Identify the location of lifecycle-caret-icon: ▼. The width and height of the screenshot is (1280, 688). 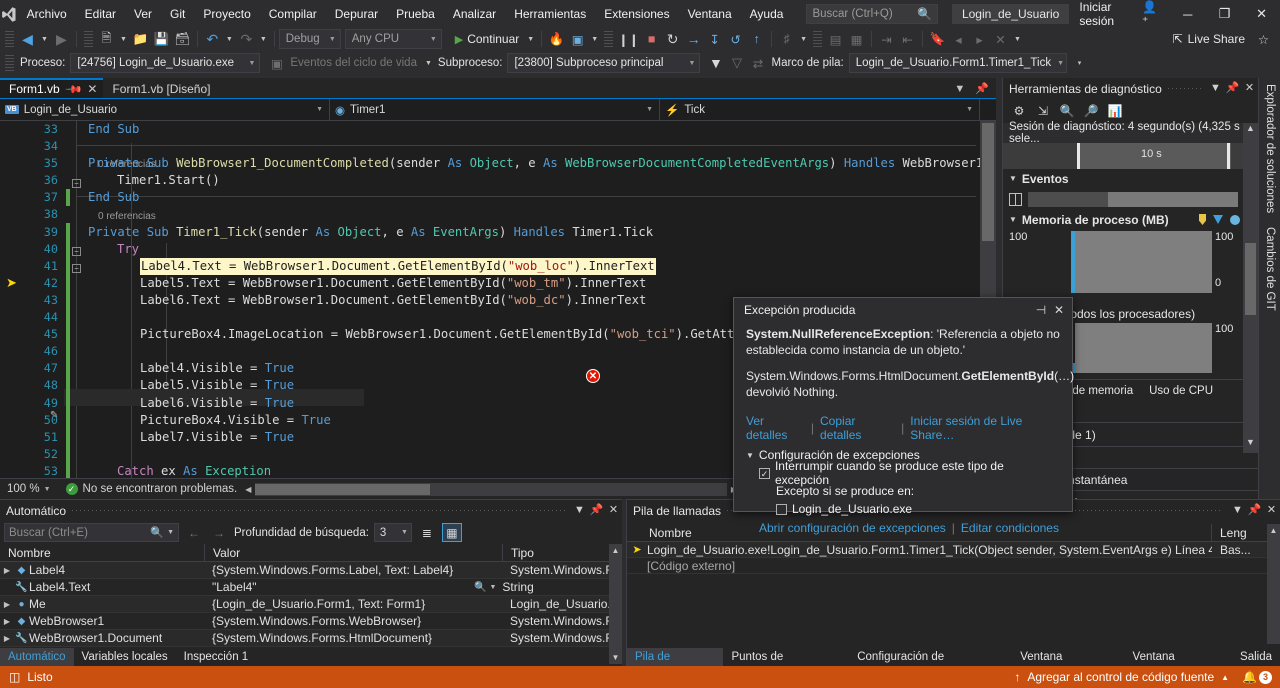
(428, 63).